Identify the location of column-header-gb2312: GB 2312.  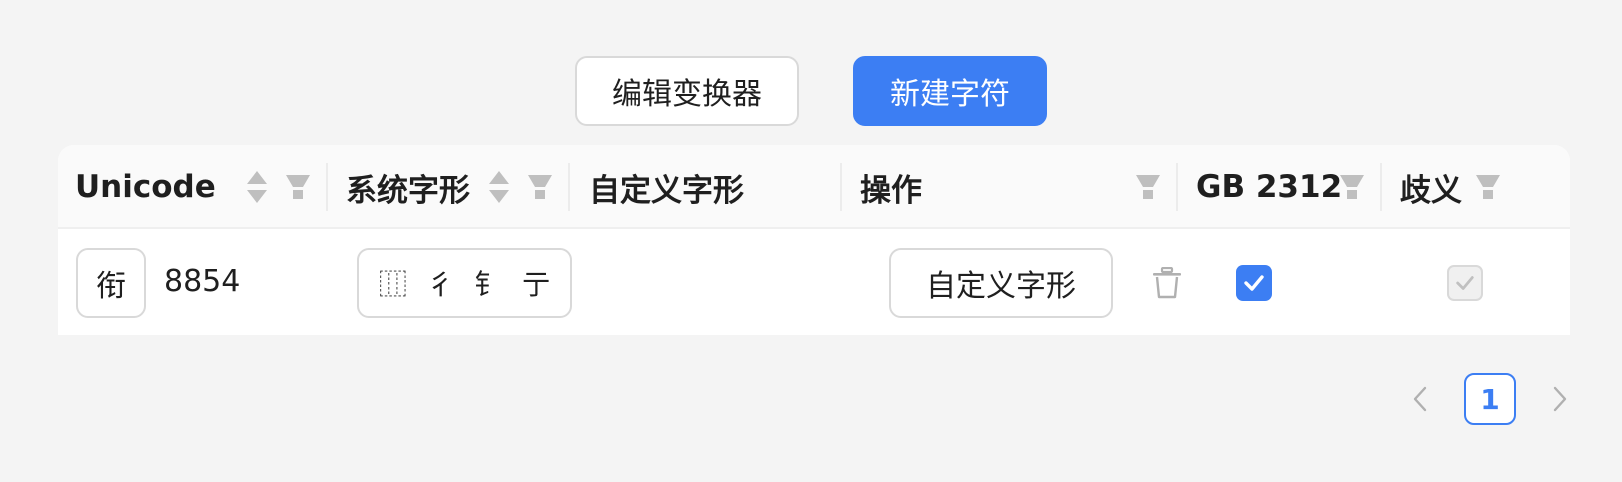
(1269, 187).